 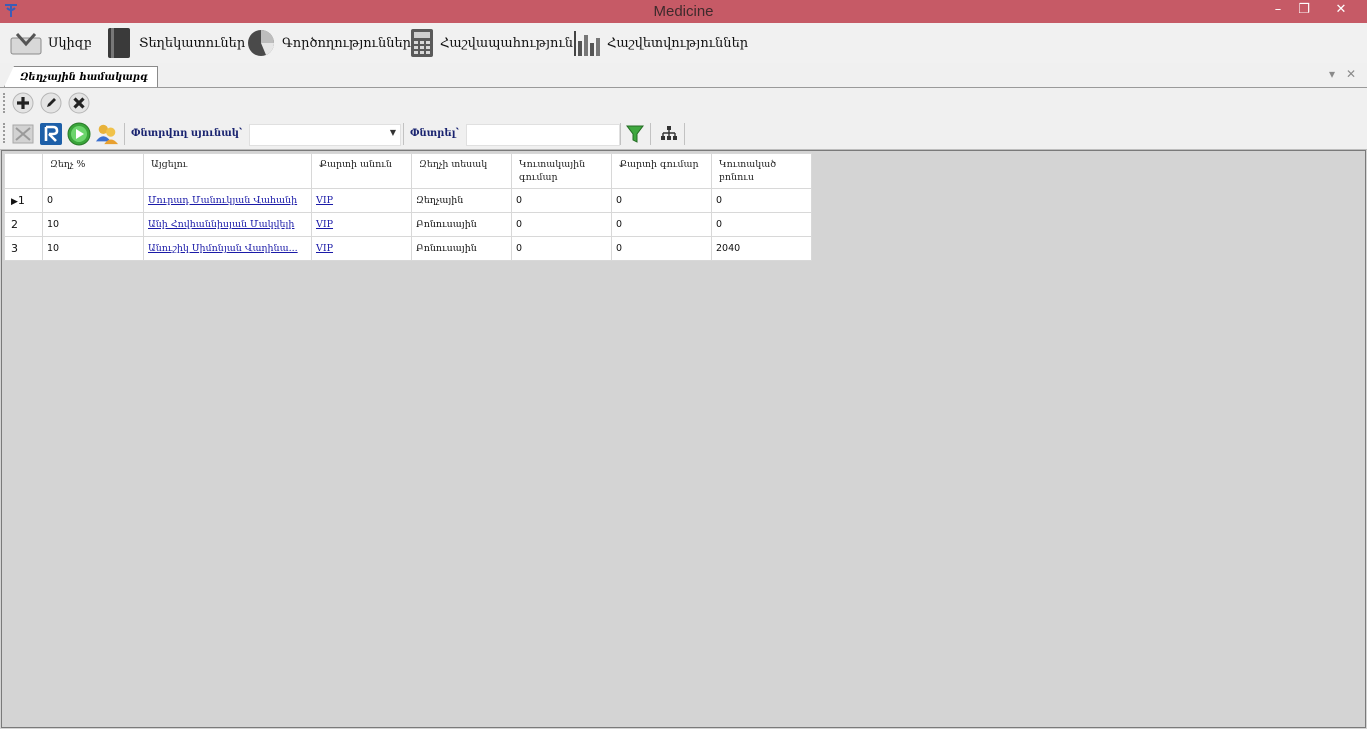 I want to click on row-header: 3, so click(x=23, y=248).